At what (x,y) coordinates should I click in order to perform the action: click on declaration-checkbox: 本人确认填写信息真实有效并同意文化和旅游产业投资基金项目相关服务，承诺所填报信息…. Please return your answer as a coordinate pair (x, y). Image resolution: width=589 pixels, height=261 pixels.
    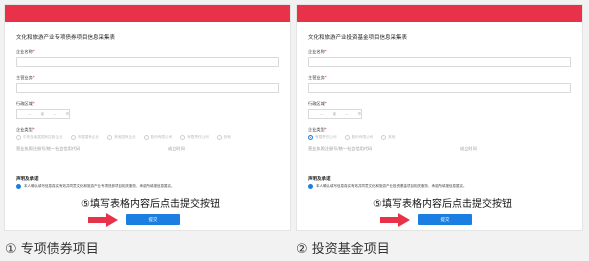
    Looking at the image, I should click on (439, 186).